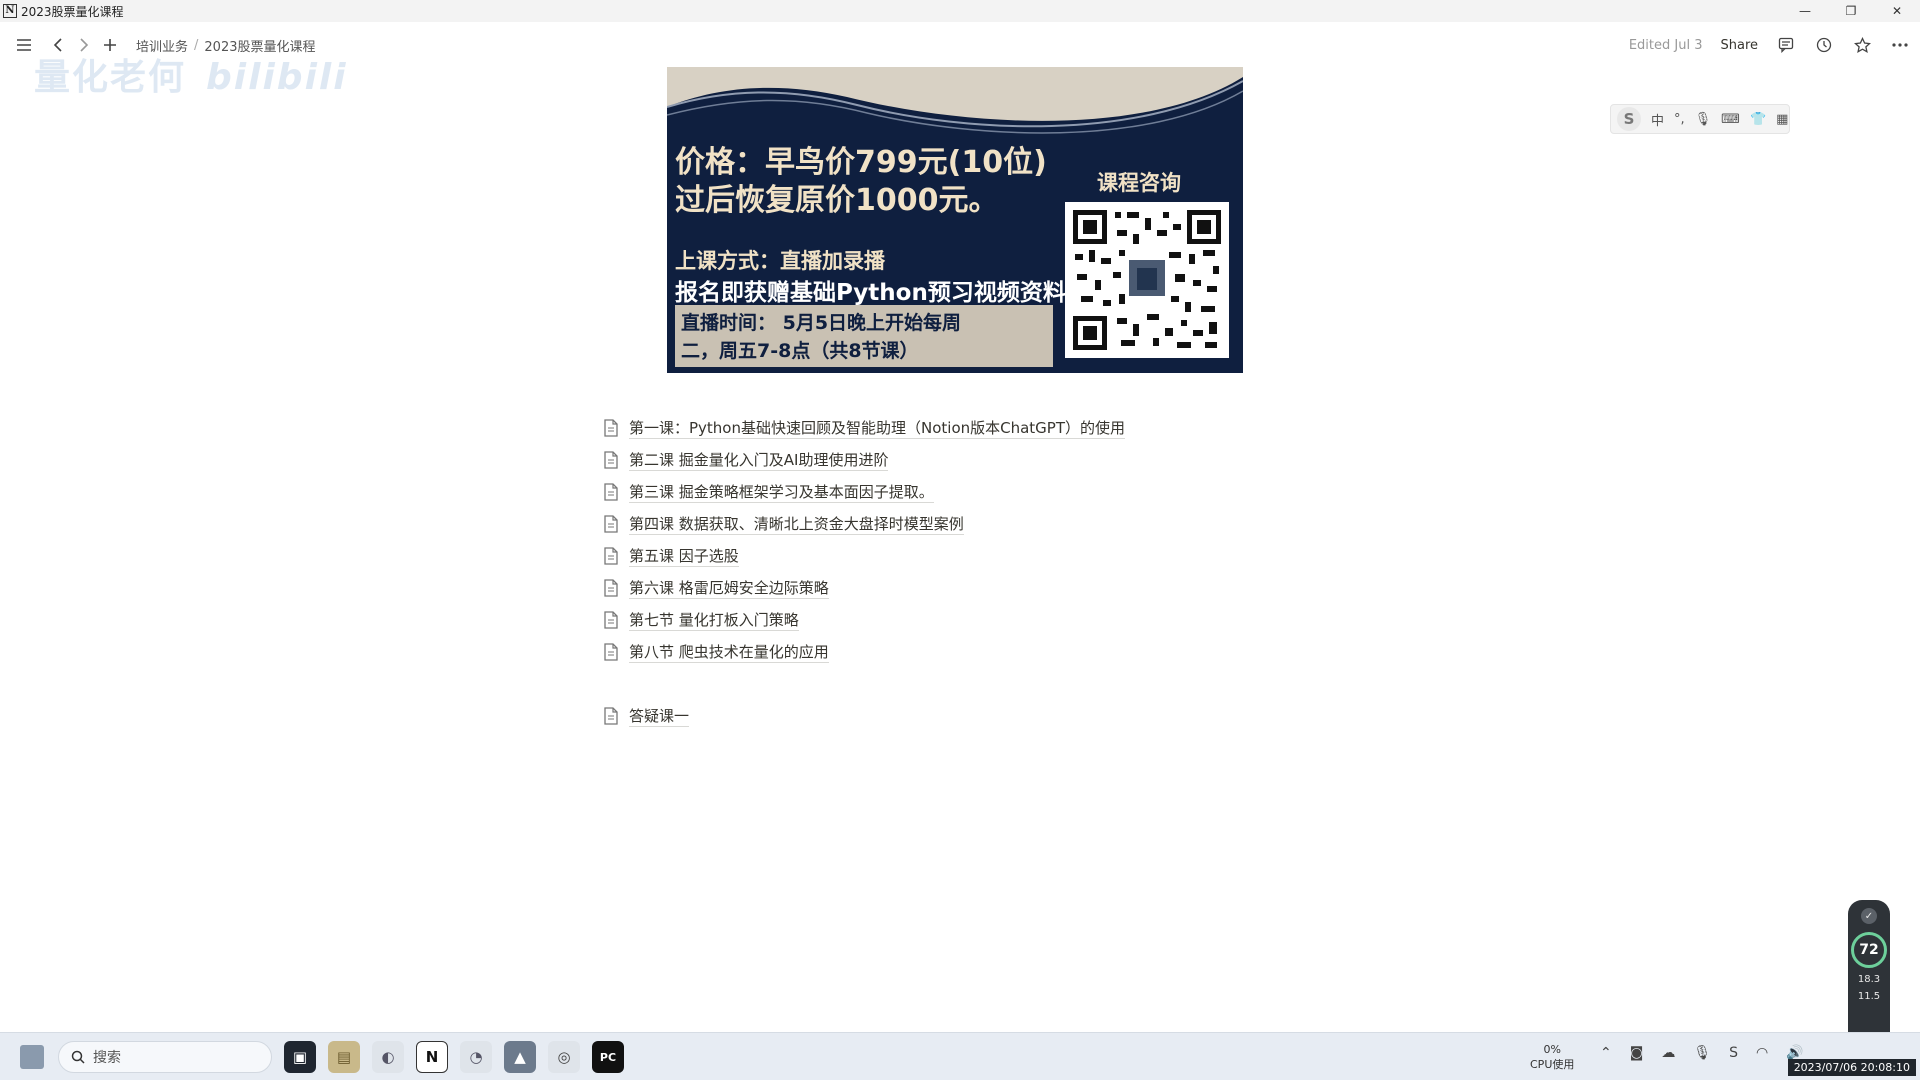 This screenshot has width=1920, height=1080. Describe the element at coordinates (1805, 11) in the screenshot. I see `minimize-button: —` at that location.